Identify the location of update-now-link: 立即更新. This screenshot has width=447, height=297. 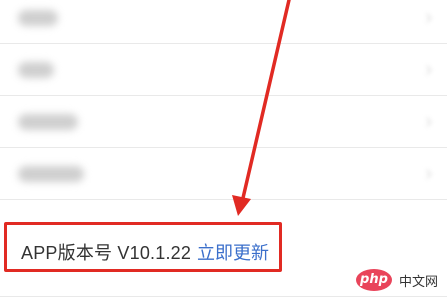
(233, 252).